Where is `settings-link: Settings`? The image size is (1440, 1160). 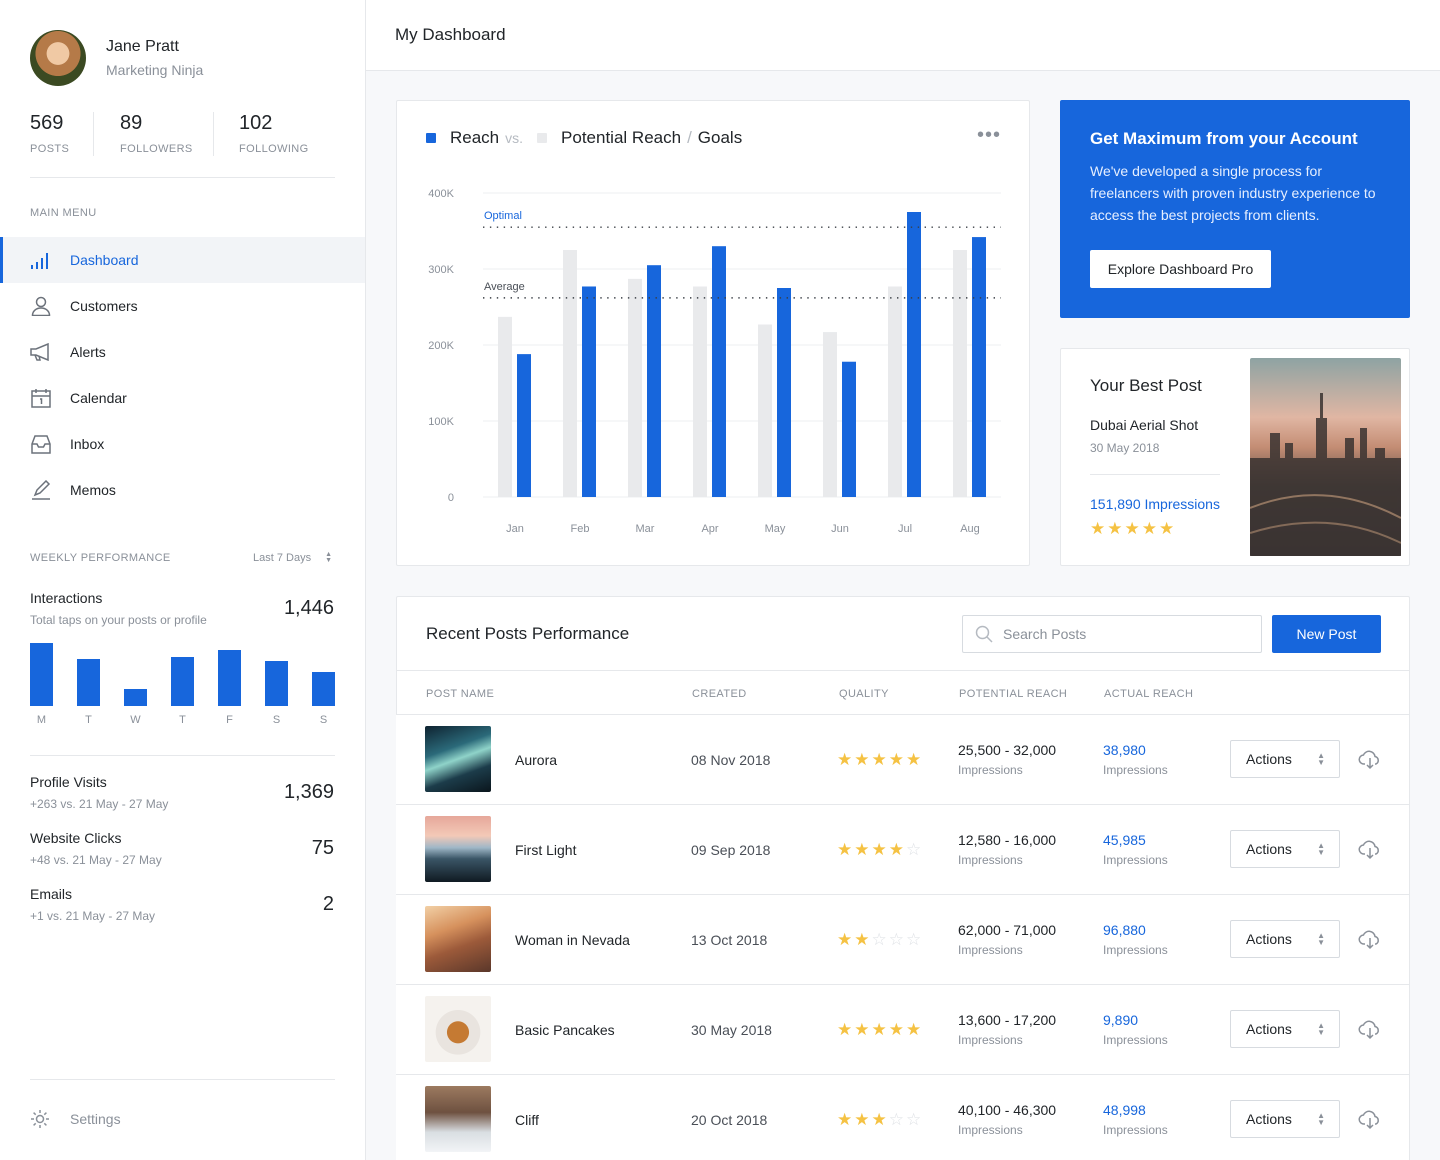 settings-link: Settings is located at coordinates (75, 1119).